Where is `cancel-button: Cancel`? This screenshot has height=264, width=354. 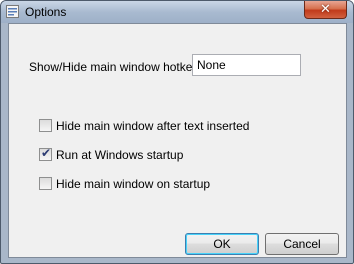 cancel-button: Cancel is located at coordinates (302, 244).